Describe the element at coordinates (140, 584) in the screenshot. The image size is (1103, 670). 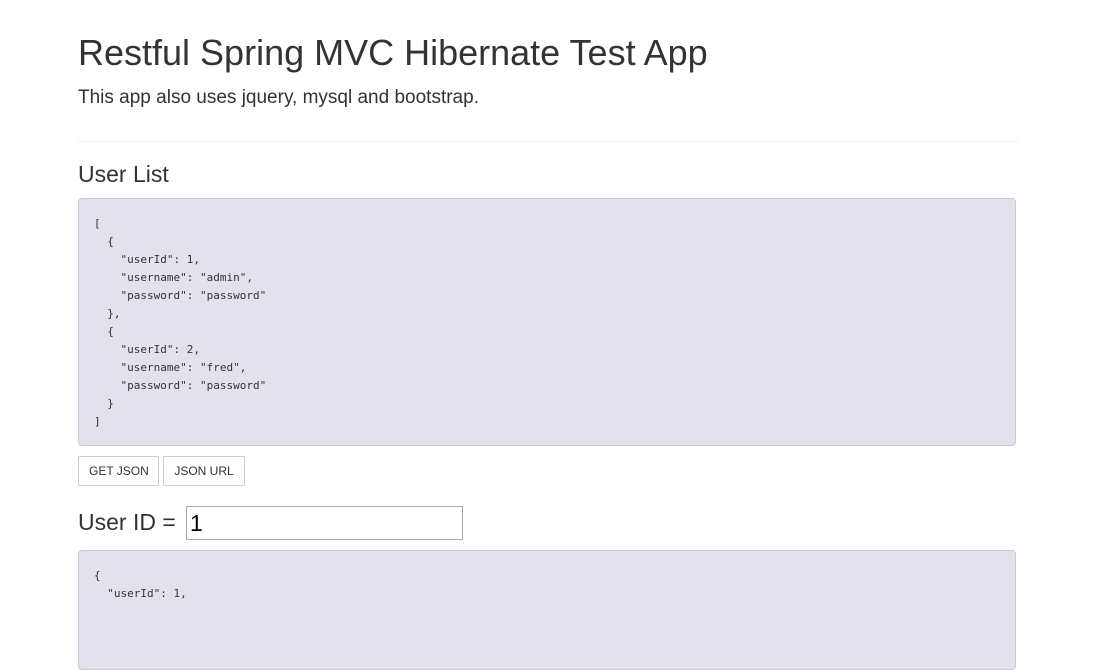
I see `user-json: { "userId": 1,` at that location.